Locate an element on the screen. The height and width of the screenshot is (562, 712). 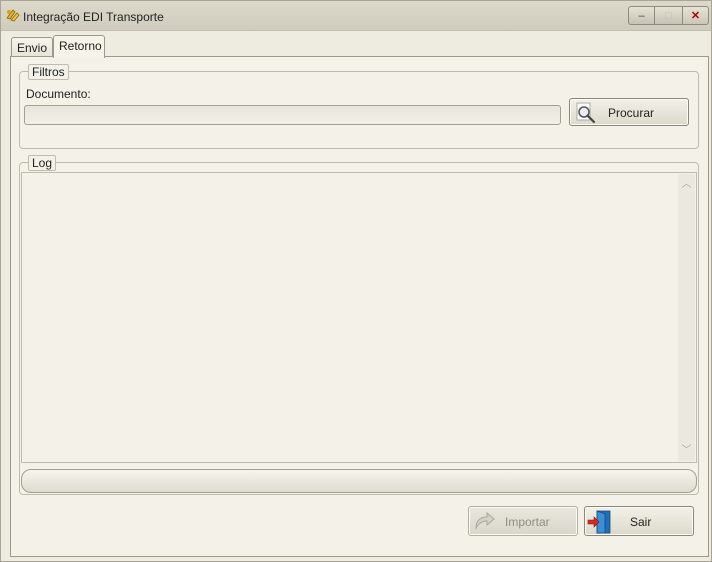
close-icon: ✕ is located at coordinates (695, 16).